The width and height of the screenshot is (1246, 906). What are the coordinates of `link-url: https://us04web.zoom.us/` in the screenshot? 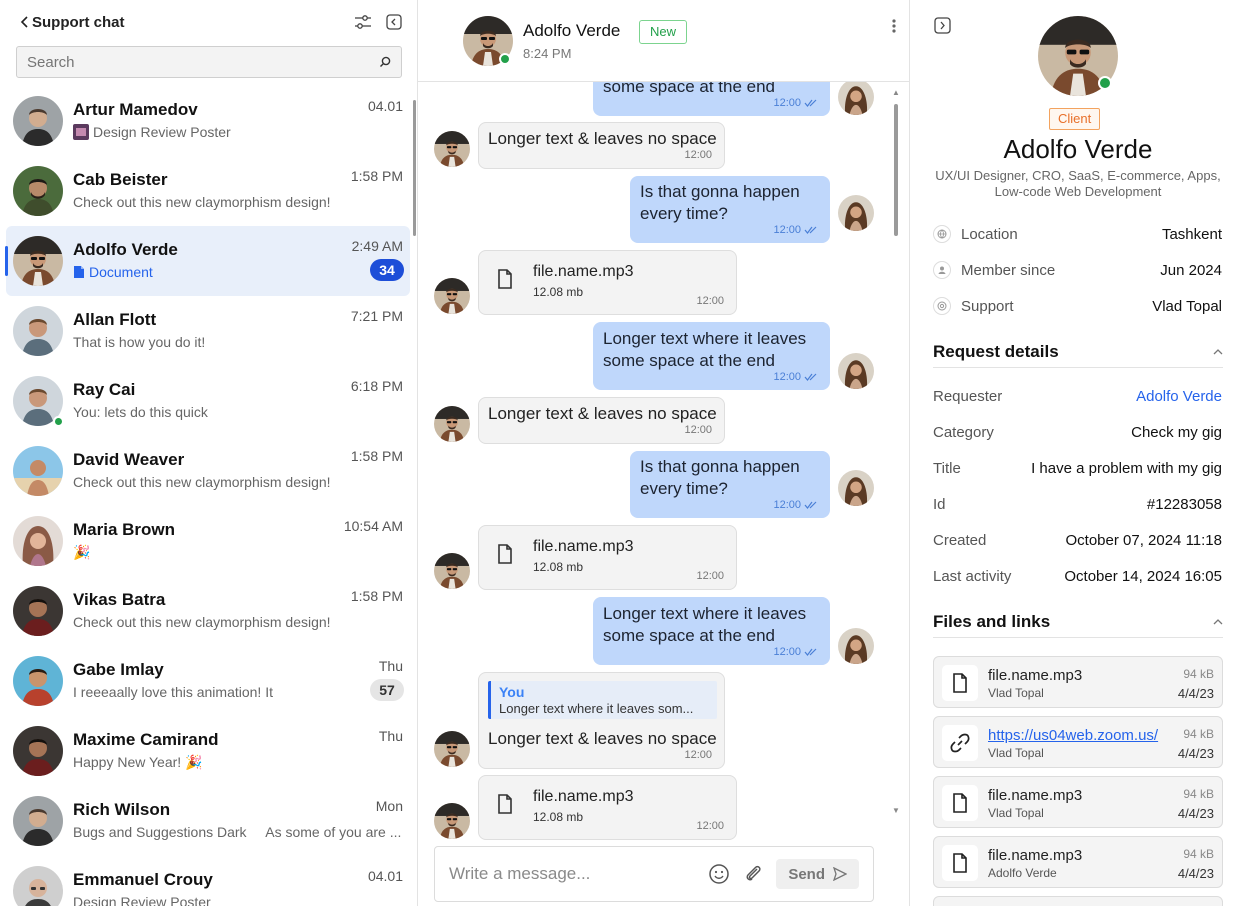 It's located at (1073, 735).